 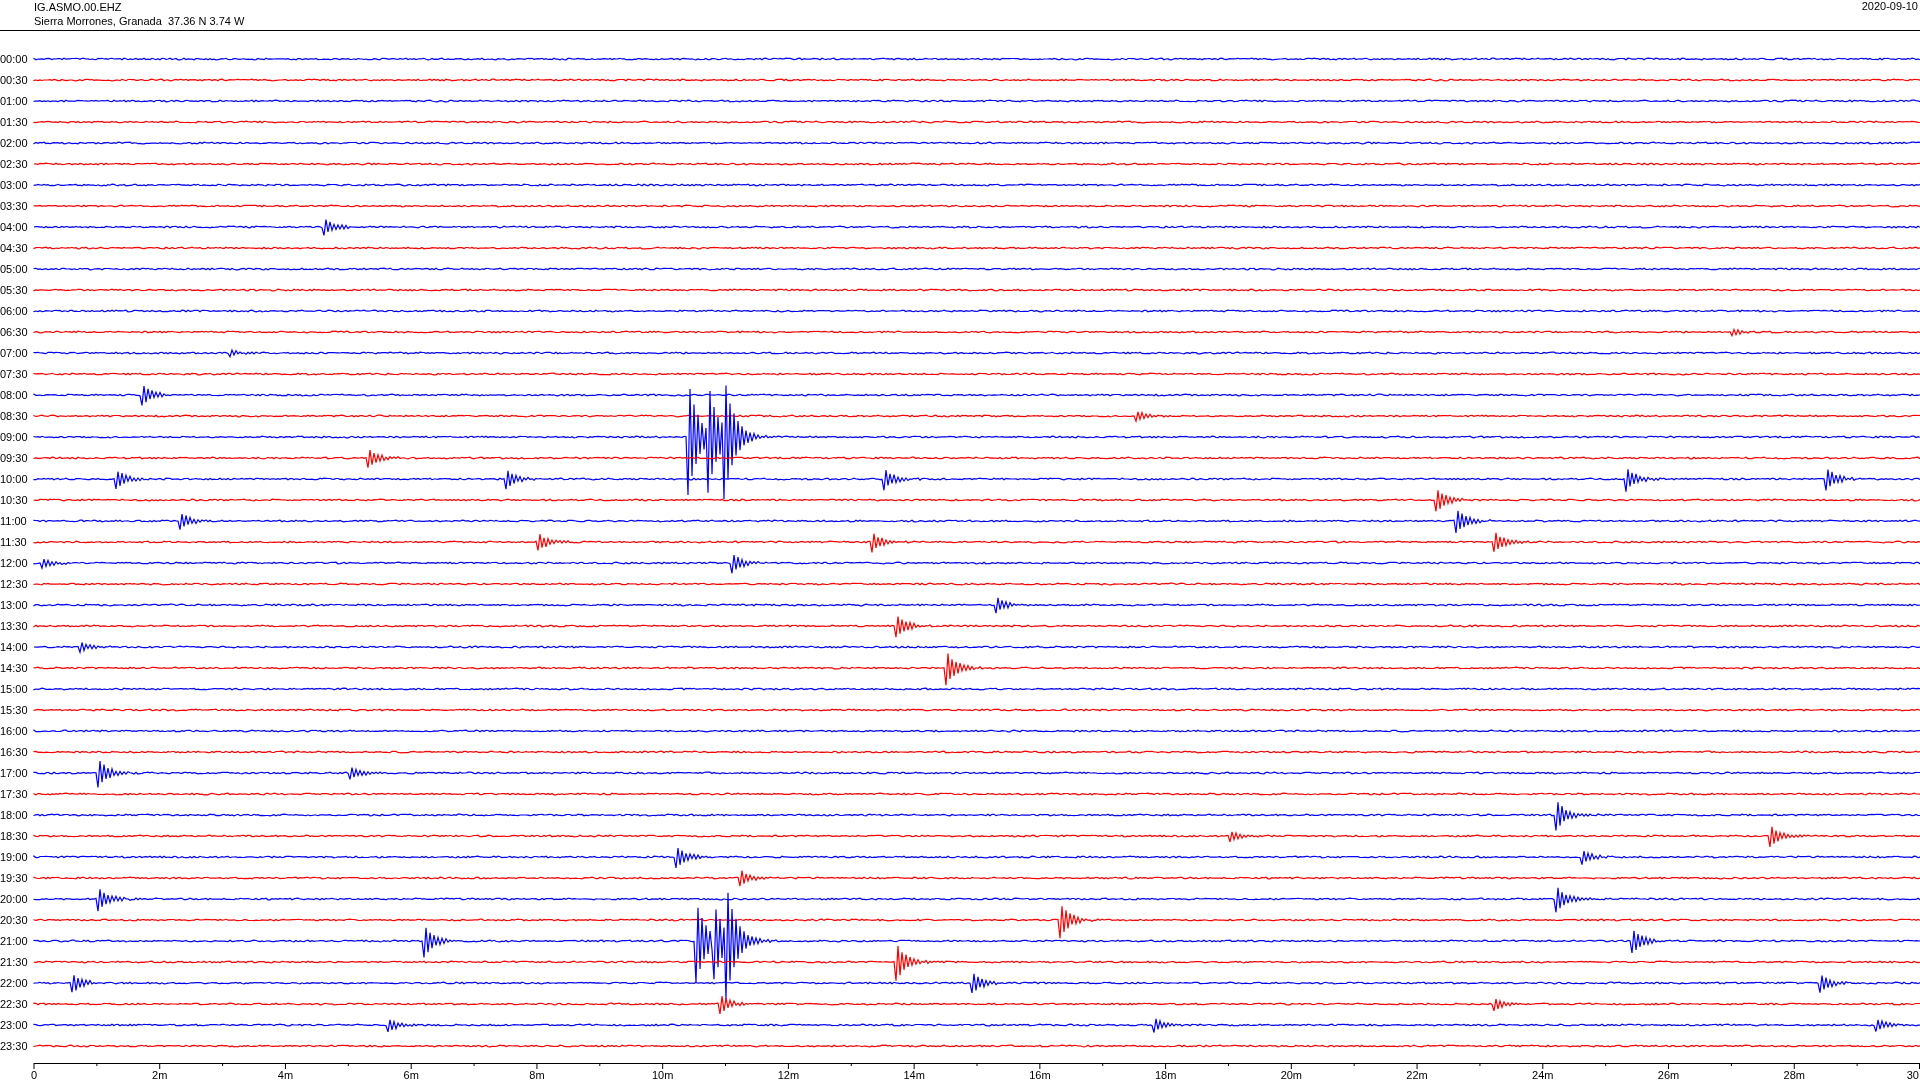 What do you see at coordinates (14, 689) in the screenshot?
I see `time-label: 15:00` at bounding box center [14, 689].